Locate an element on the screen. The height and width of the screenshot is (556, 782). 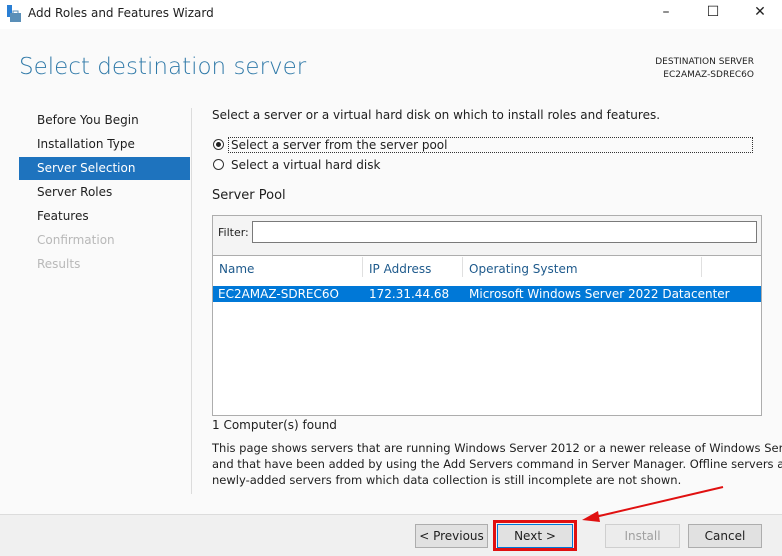
install-button: Install is located at coordinates (642, 536).